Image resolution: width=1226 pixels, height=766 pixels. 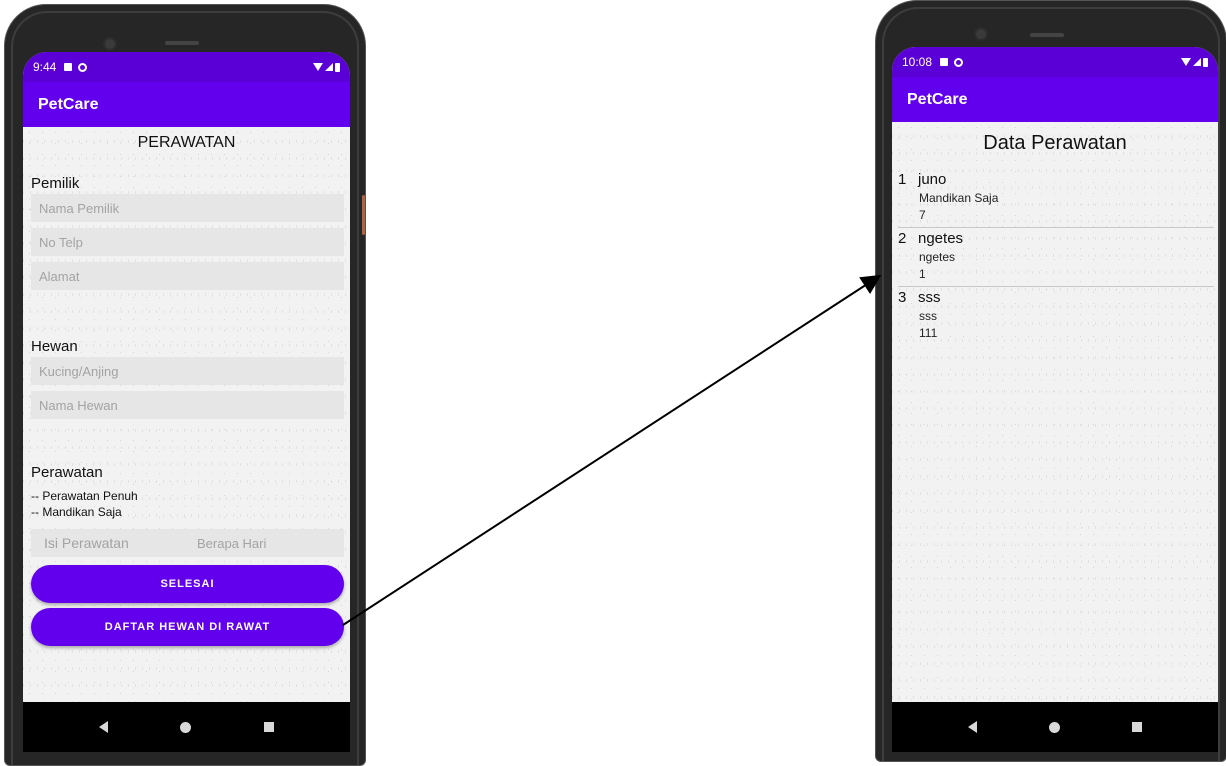 What do you see at coordinates (187, 276) in the screenshot?
I see `address-input` at bounding box center [187, 276].